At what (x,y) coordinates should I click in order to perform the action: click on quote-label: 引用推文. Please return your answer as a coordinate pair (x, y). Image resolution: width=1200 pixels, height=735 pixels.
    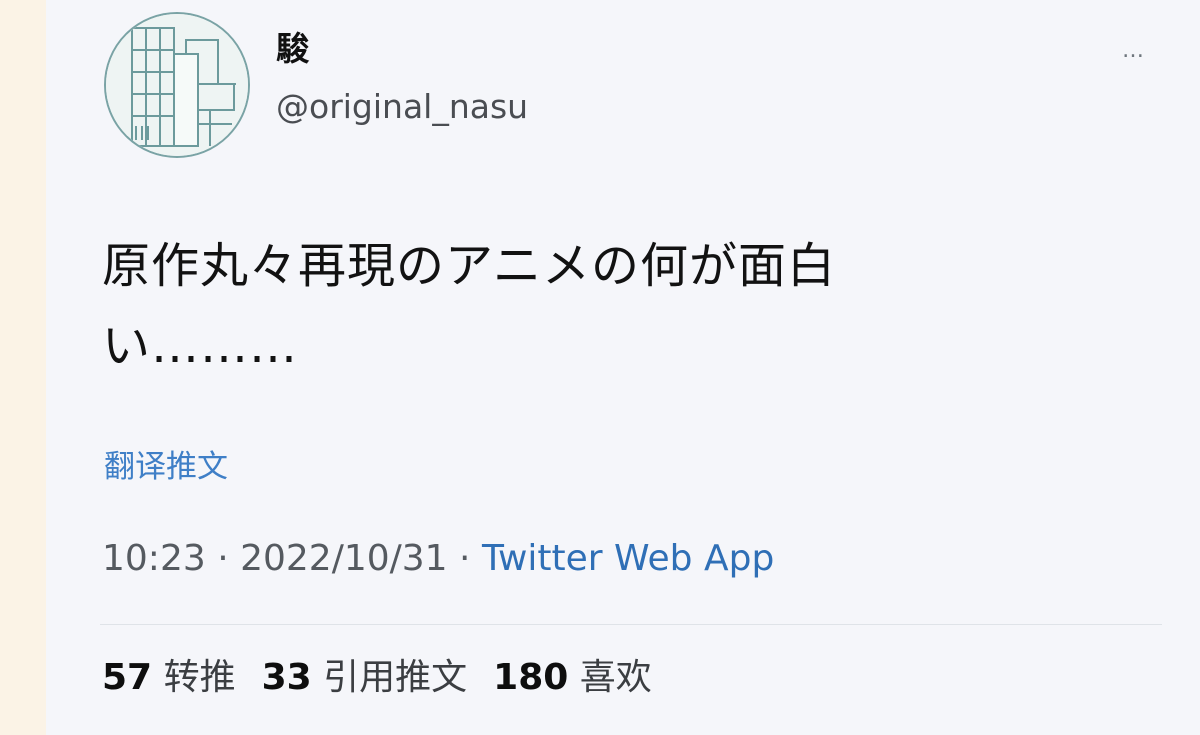
    Looking at the image, I should click on (395, 677).